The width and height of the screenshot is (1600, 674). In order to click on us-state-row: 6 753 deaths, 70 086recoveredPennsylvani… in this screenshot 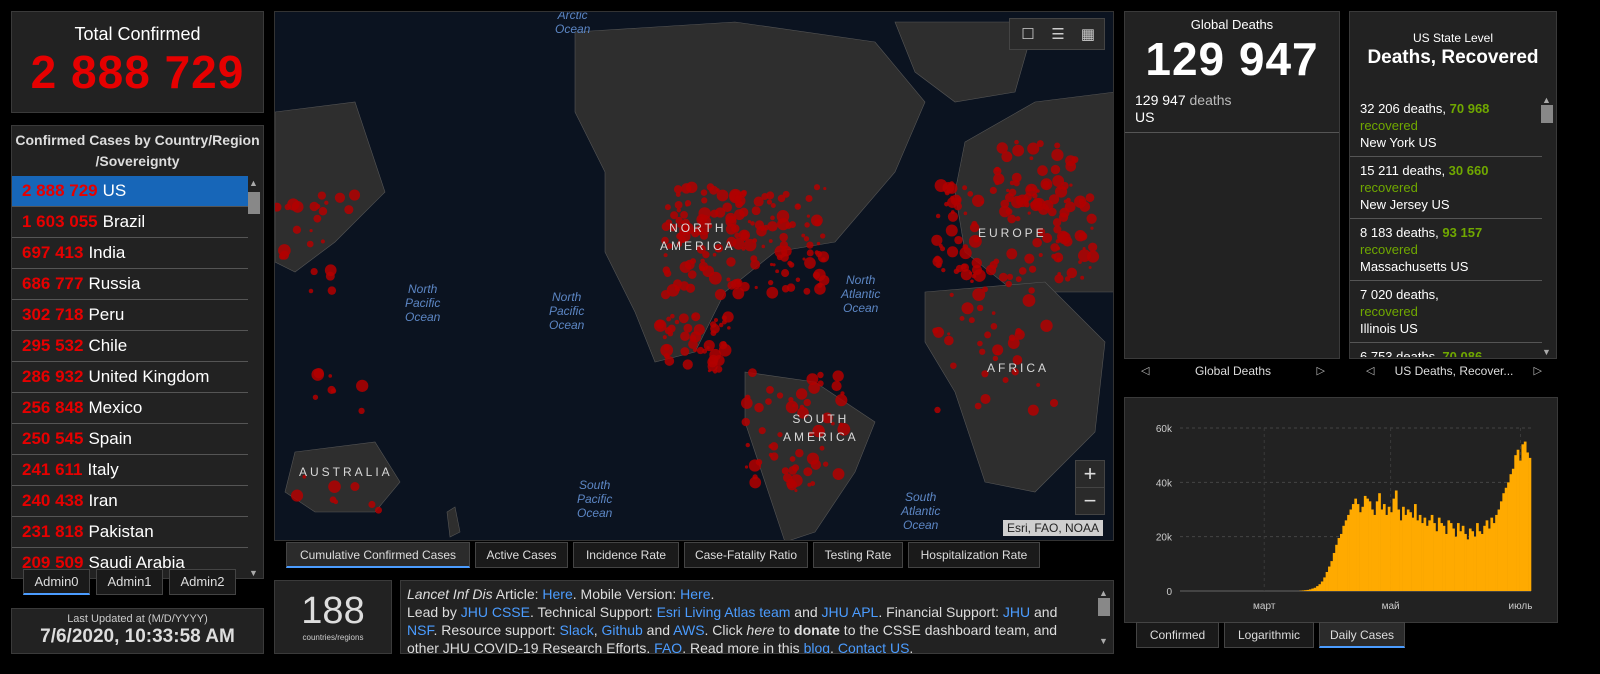, I will do `click(1446, 350)`.